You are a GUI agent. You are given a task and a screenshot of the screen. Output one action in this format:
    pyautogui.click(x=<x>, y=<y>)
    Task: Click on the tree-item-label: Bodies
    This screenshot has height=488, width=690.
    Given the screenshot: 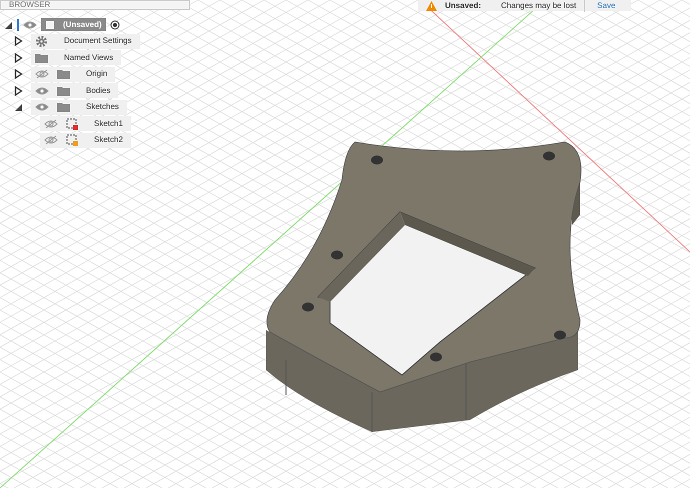 What is the action you would take?
    pyautogui.click(x=98, y=90)
    